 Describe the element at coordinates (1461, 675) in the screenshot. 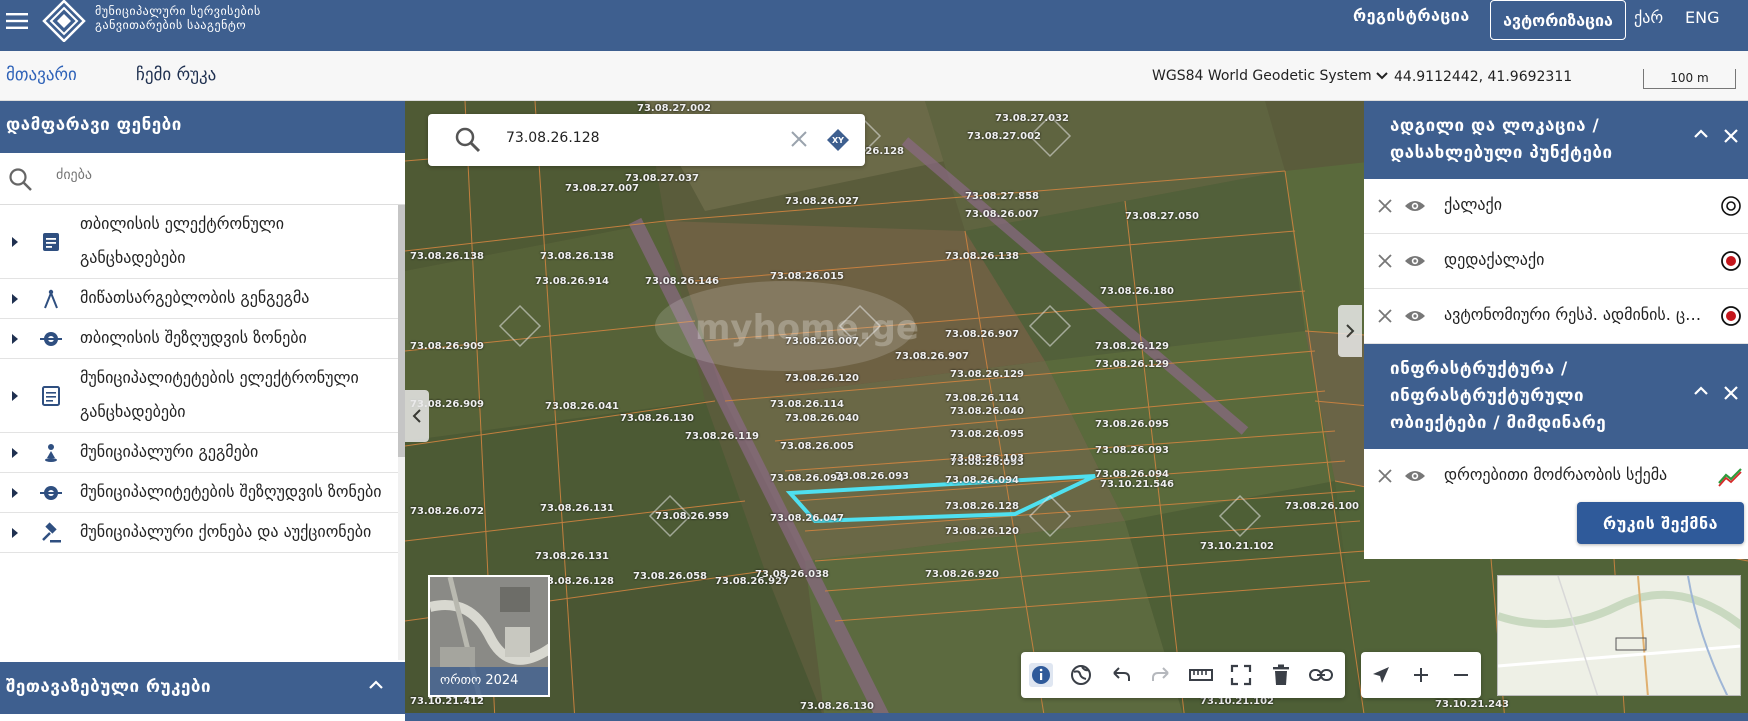

I see `zoom-out-button` at that location.